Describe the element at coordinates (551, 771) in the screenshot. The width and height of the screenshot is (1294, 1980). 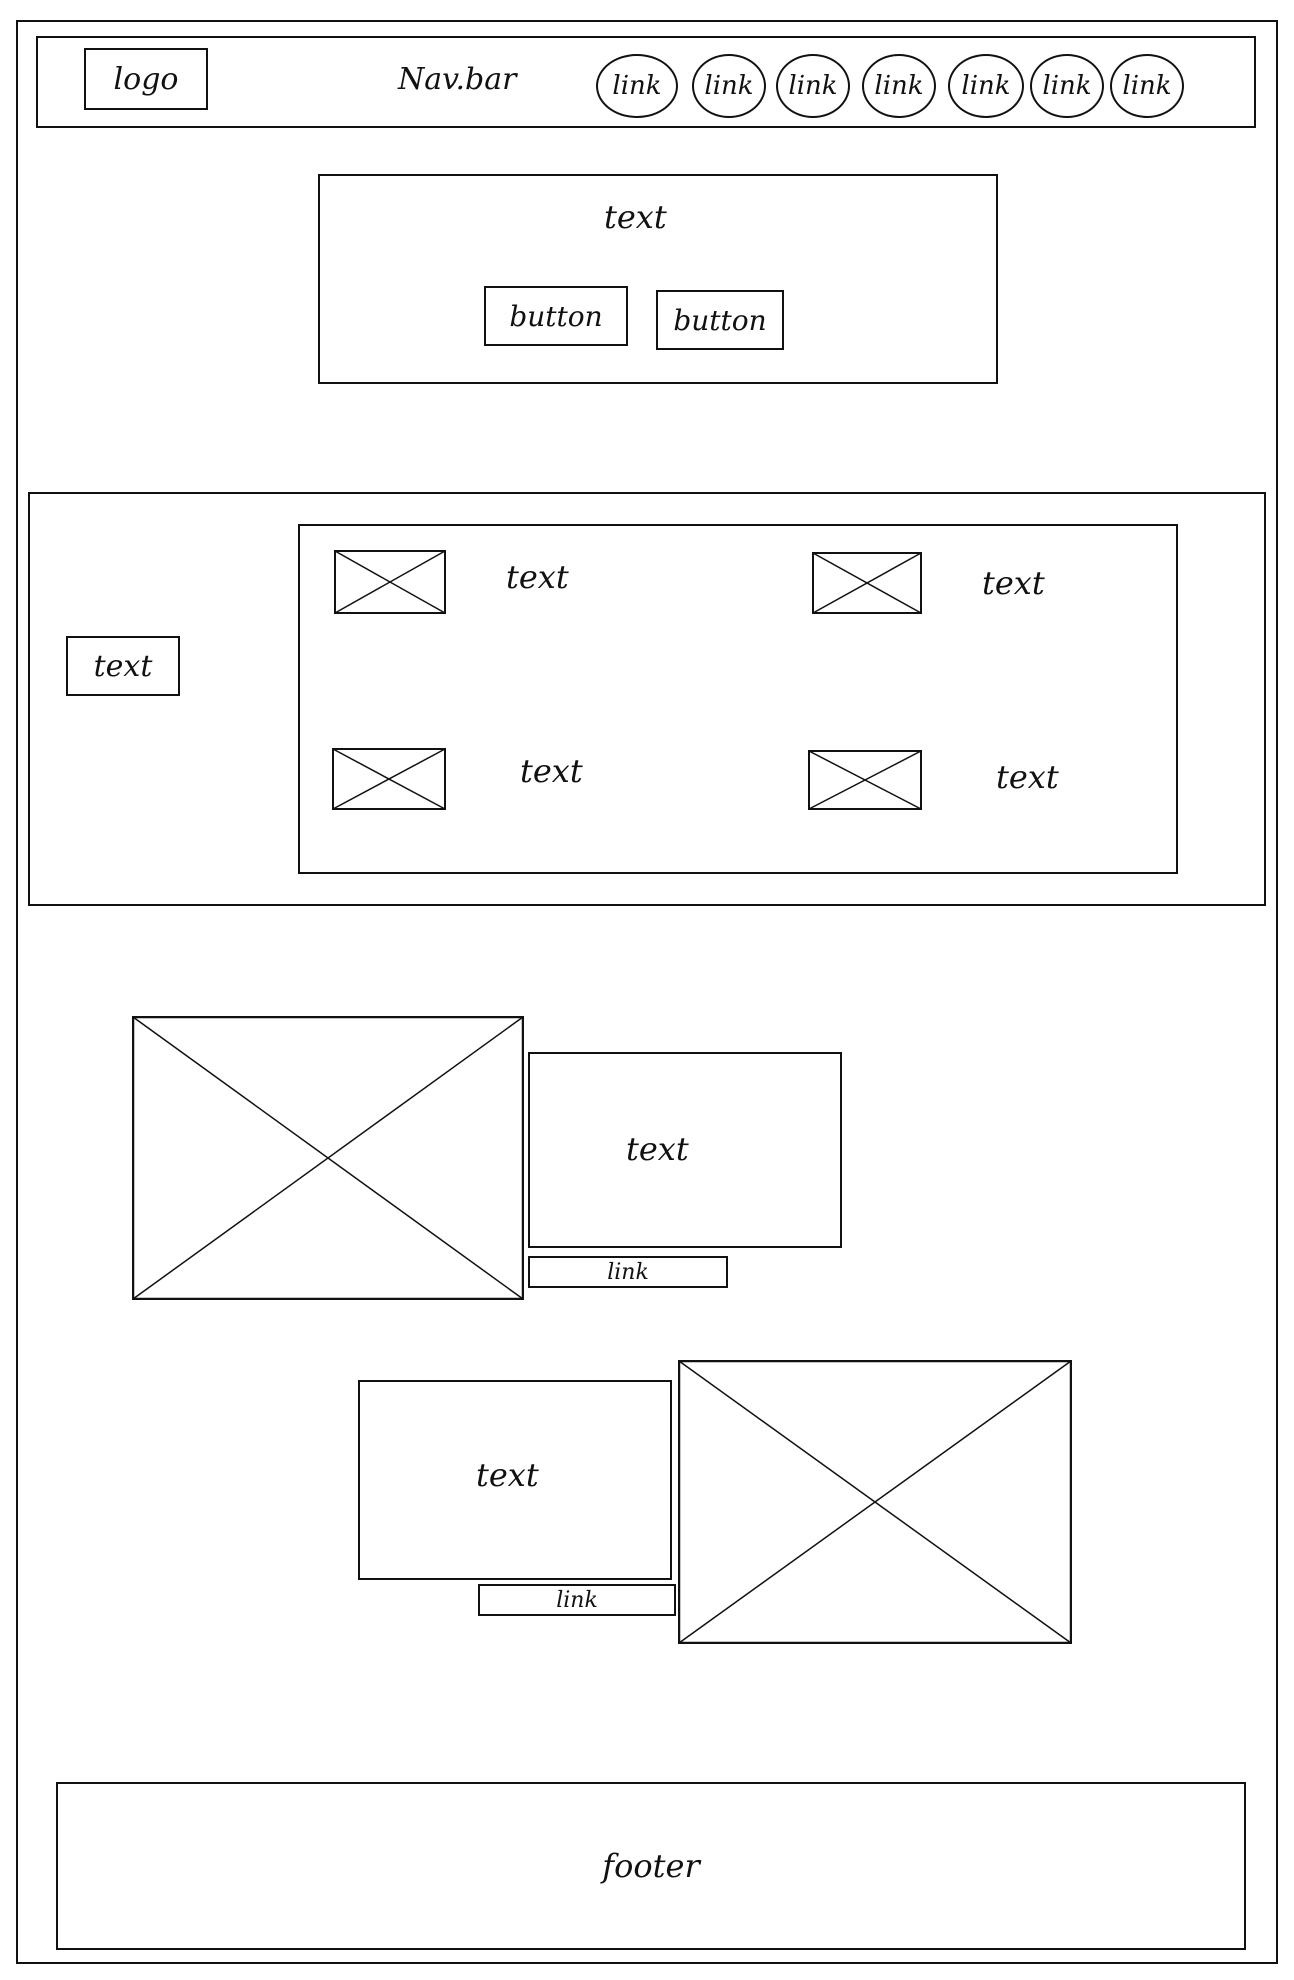
I see `feature-text-3: text` at that location.